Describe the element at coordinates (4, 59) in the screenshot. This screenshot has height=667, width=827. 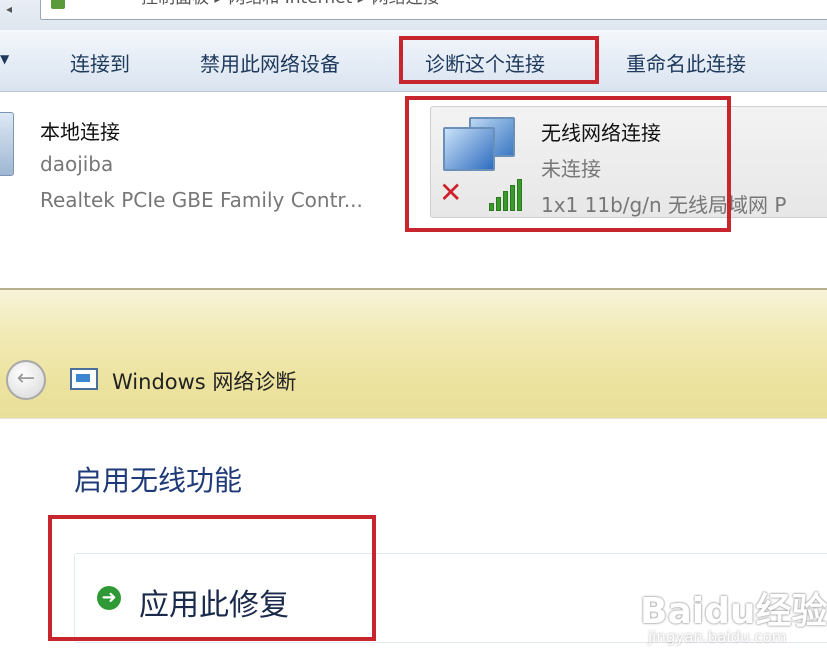
I see `organize-dropdown-icon: ▼` at that location.